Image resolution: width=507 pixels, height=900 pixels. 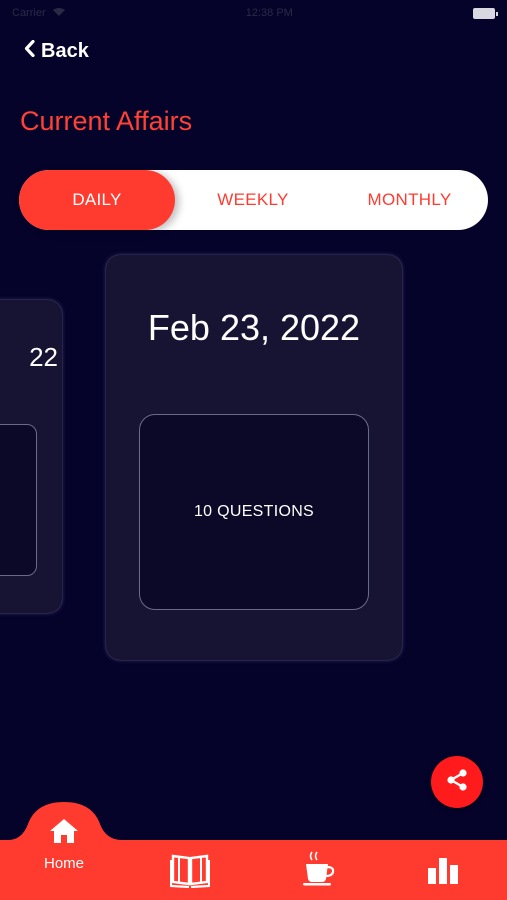 I want to click on coffee-icon, so click(x=318, y=871).